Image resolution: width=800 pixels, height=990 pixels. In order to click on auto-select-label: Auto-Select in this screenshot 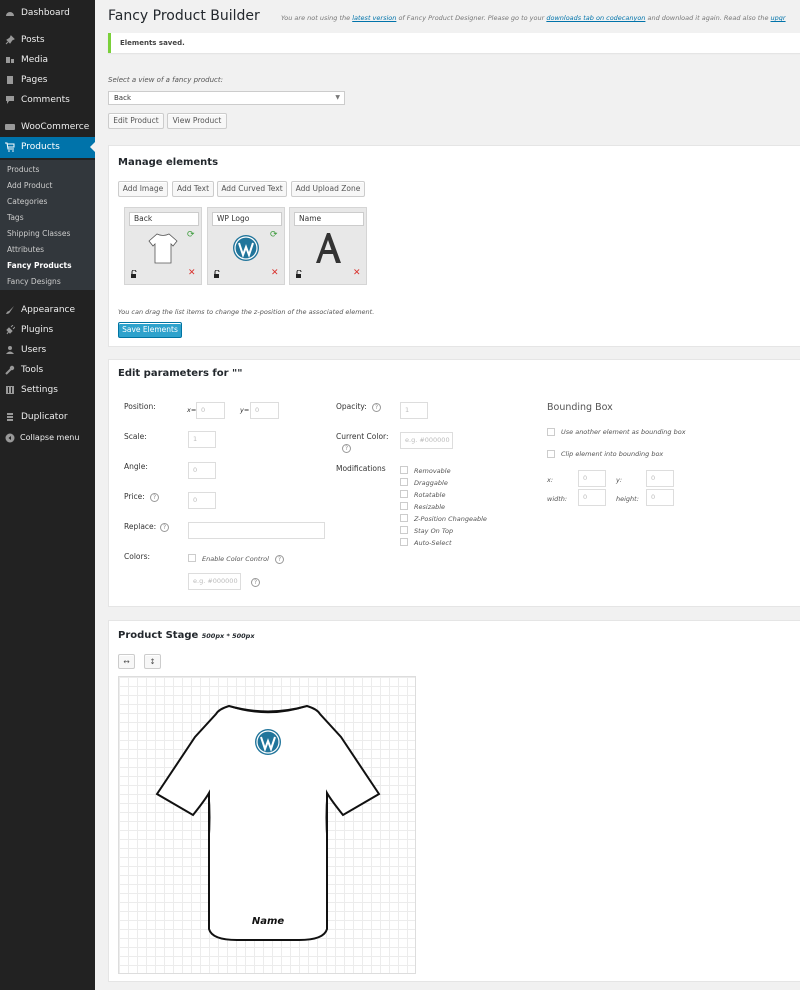, I will do `click(433, 543)`.